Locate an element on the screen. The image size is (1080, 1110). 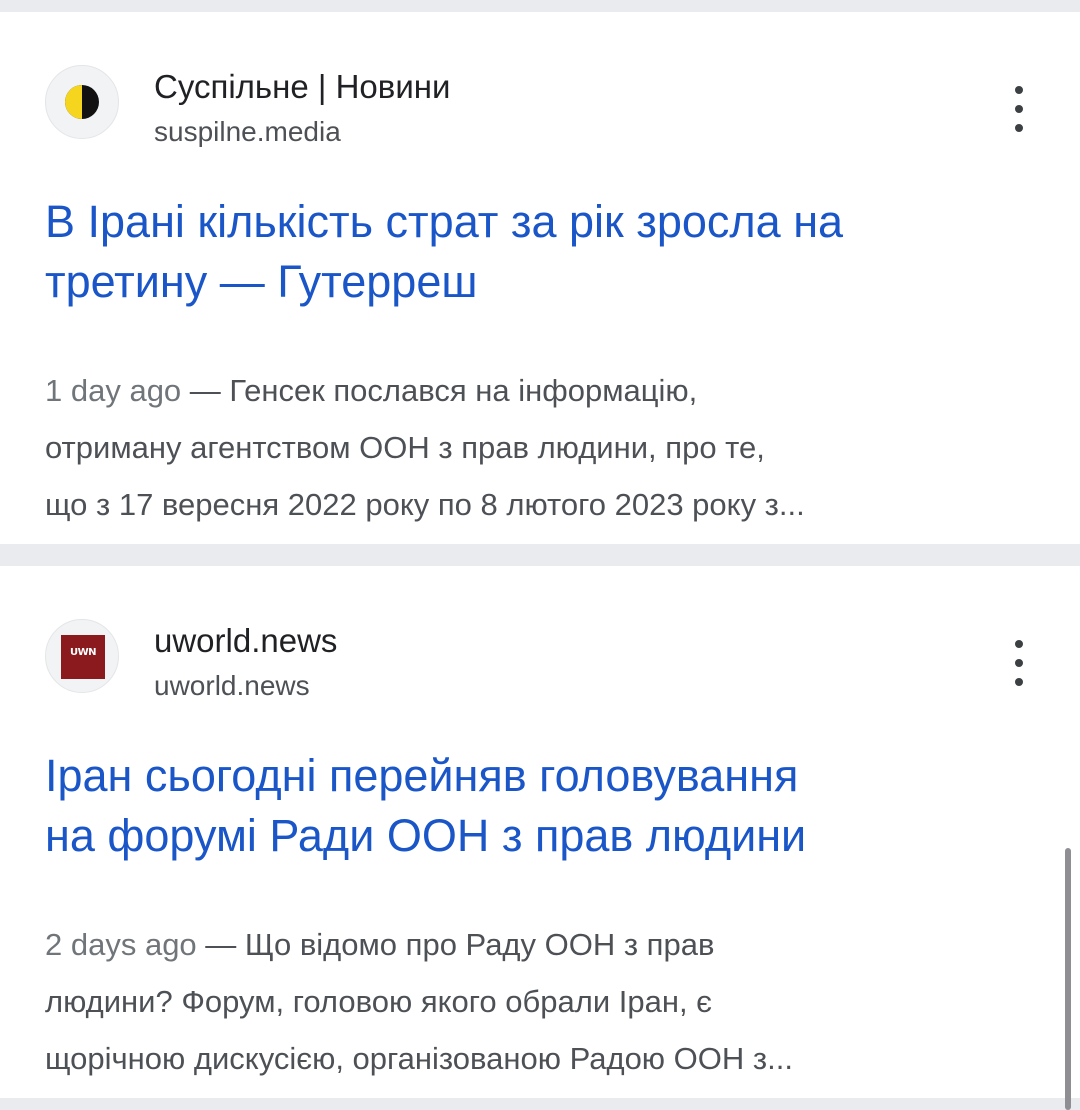
site-url: uworld.news is located at coordinates (232, 686).